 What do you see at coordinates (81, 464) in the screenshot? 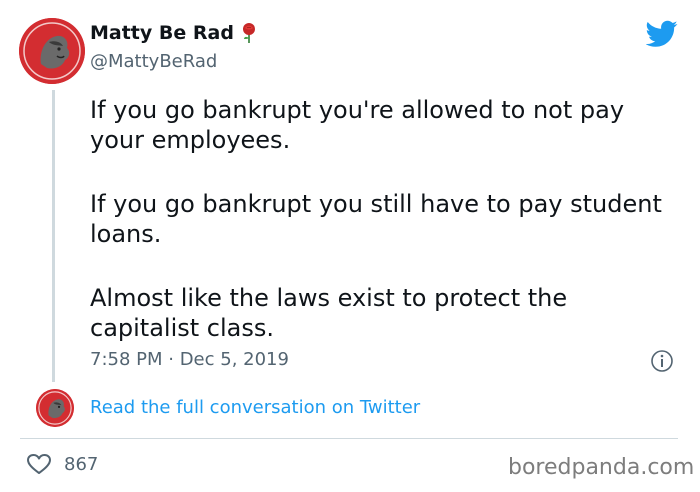
I see `like-count: 867` at bounding box center [81, 464].